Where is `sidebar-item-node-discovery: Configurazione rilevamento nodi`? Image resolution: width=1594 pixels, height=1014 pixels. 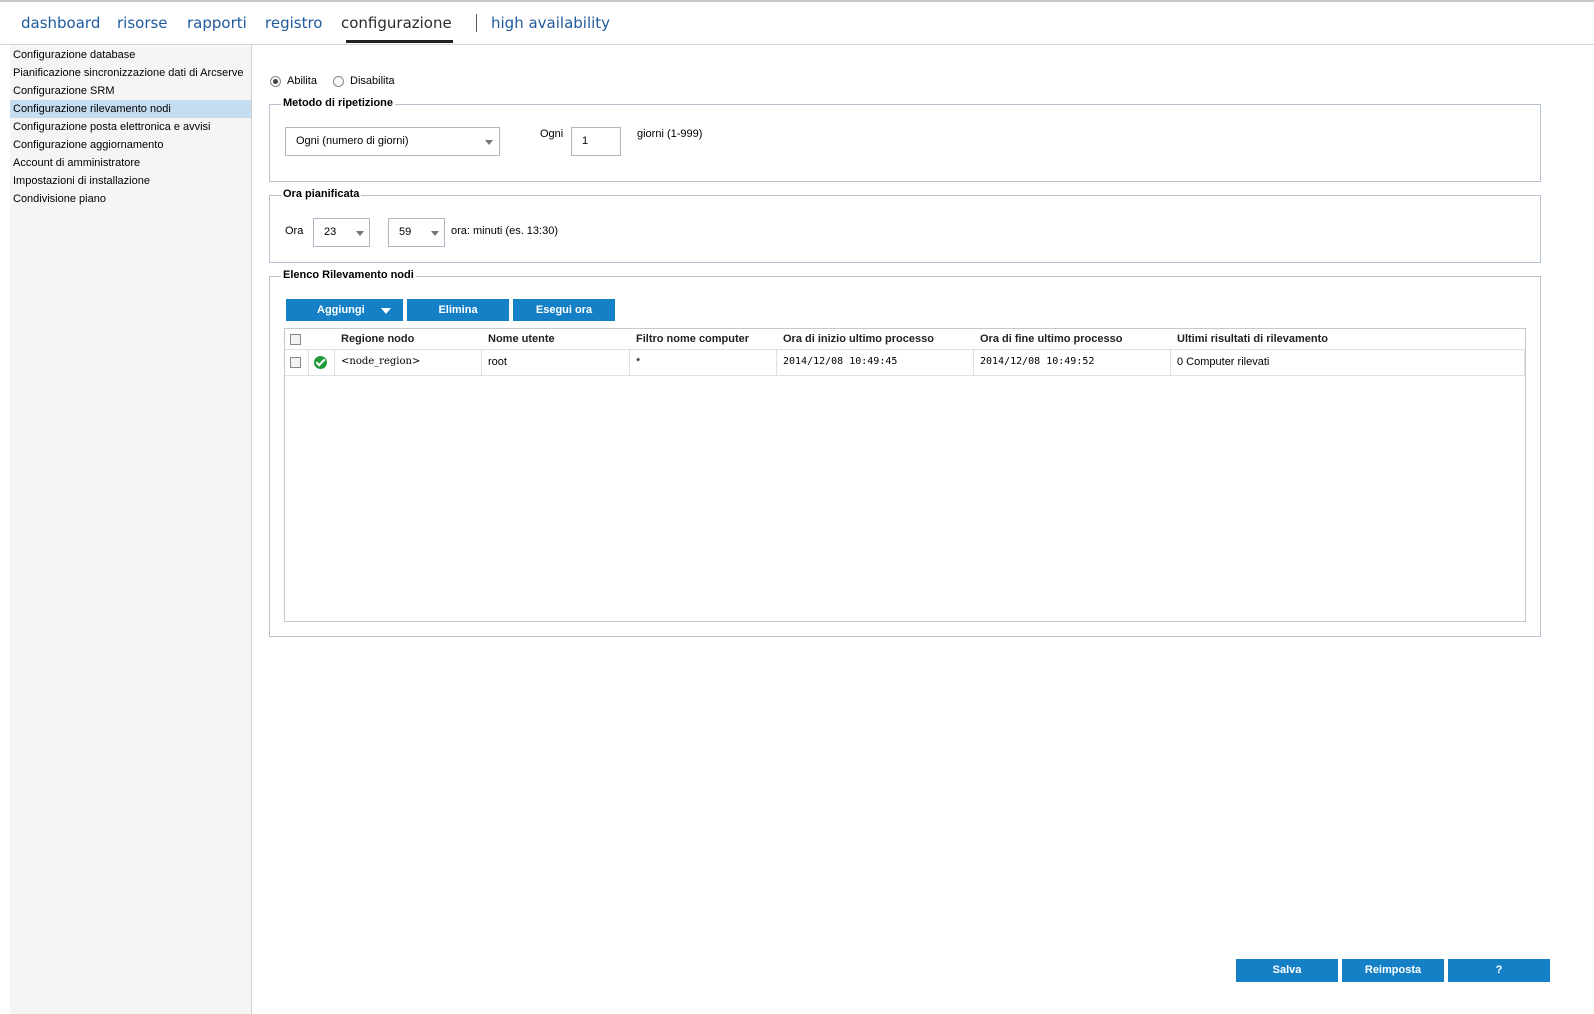 sidebar-item-node-discovery: Configurazione rilevamento nodi is located at coordinates (130, 109).